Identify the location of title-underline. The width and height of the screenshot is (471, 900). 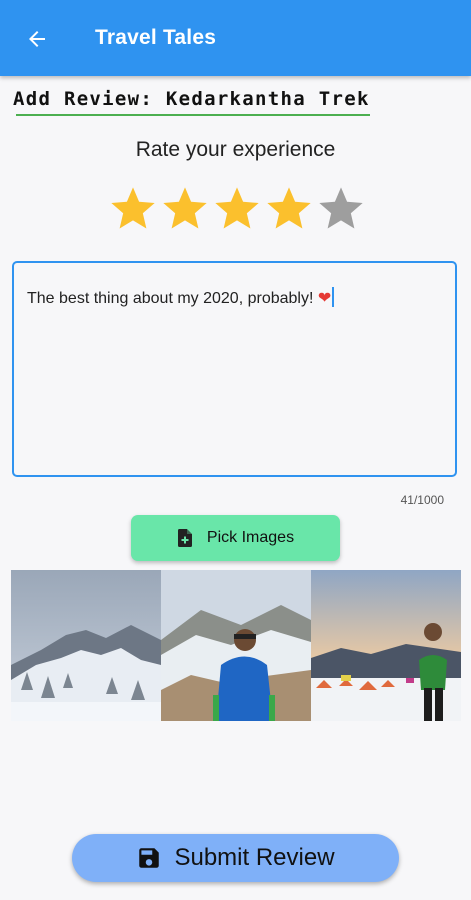
(193, 115).